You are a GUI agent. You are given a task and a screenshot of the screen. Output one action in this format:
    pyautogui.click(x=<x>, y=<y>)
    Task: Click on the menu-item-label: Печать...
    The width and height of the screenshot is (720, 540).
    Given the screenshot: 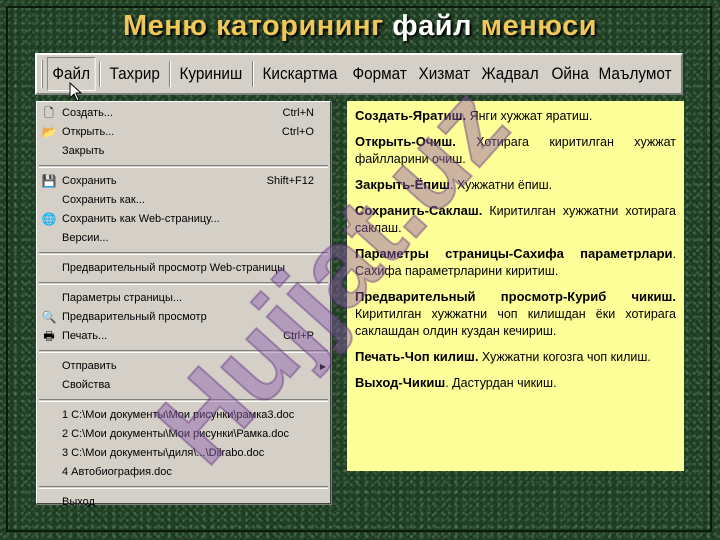 What is the action you would take?
    pyautogui.click(x=85, y=336)
    